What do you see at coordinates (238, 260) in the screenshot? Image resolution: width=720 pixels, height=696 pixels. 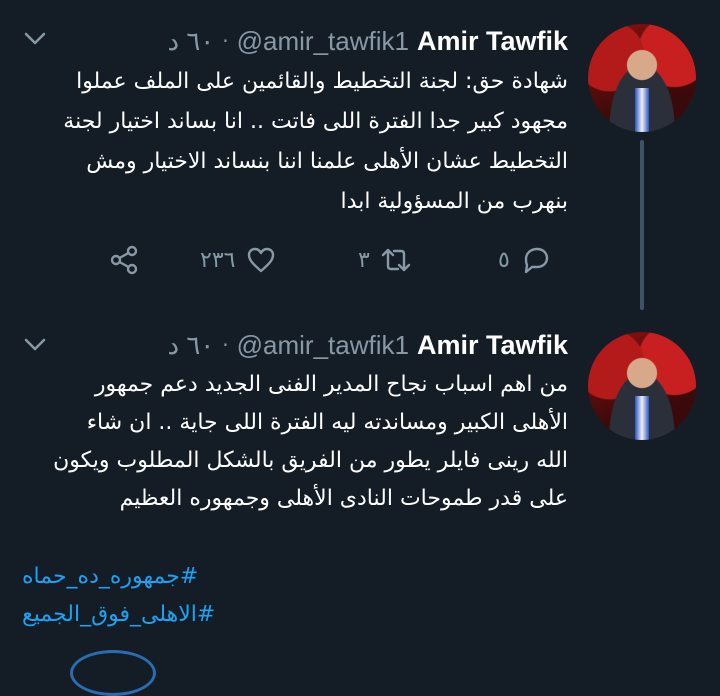 I see `like-button: ٢٣٦` at bounding box center [238, 260].